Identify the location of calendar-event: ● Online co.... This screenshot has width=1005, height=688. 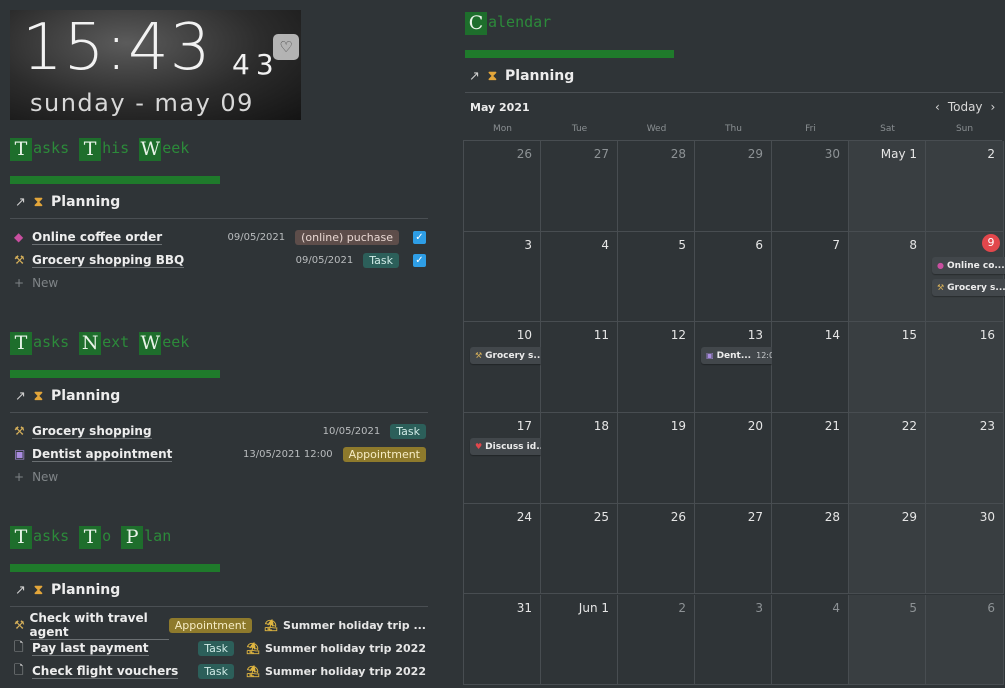
(968, 265).